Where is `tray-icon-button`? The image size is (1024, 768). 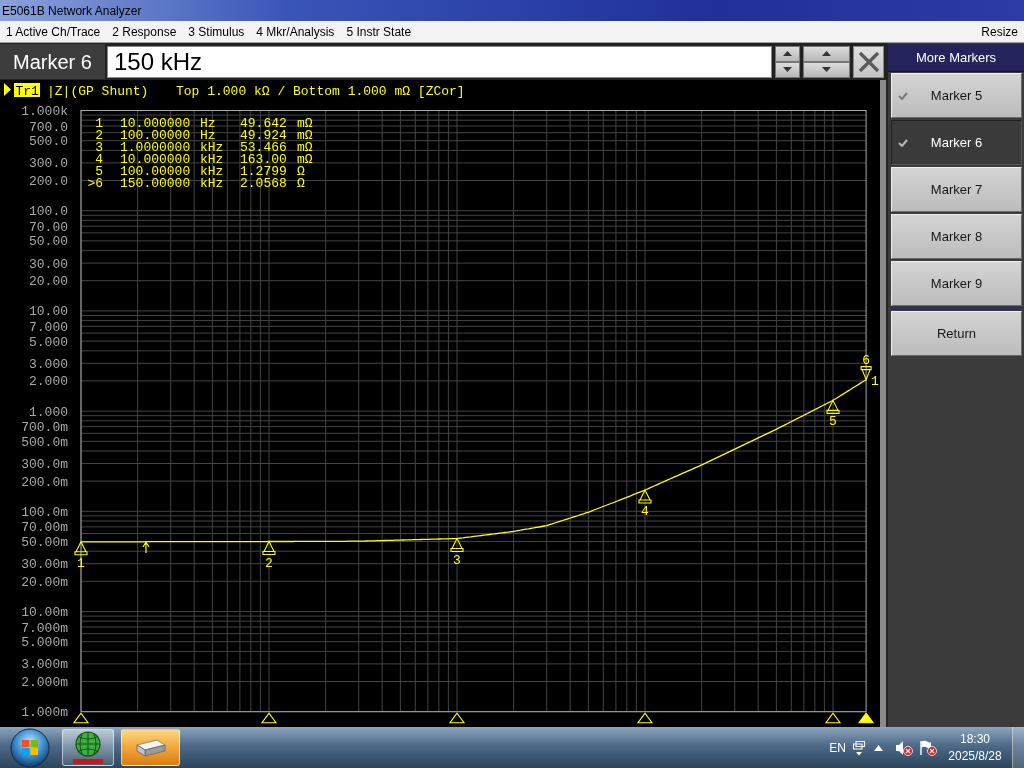
tray-icon-button is located at coordinates (859, 747).